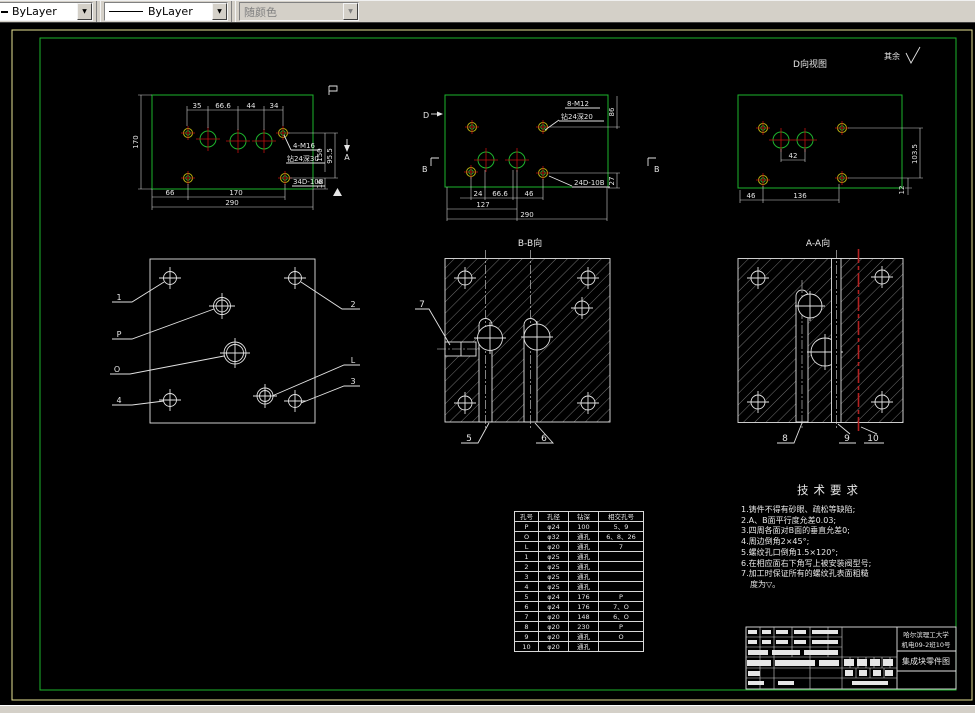  I want to click on dimension-text: 95.5, so click(330, 156).